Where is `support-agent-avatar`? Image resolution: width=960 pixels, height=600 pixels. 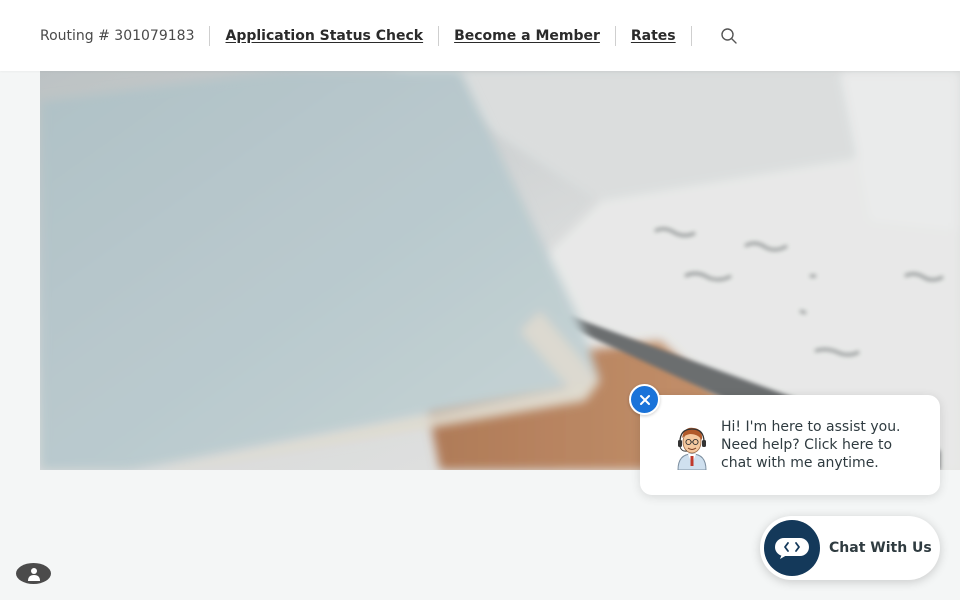
support-agent-avatar is located at coordinates (692, 446).